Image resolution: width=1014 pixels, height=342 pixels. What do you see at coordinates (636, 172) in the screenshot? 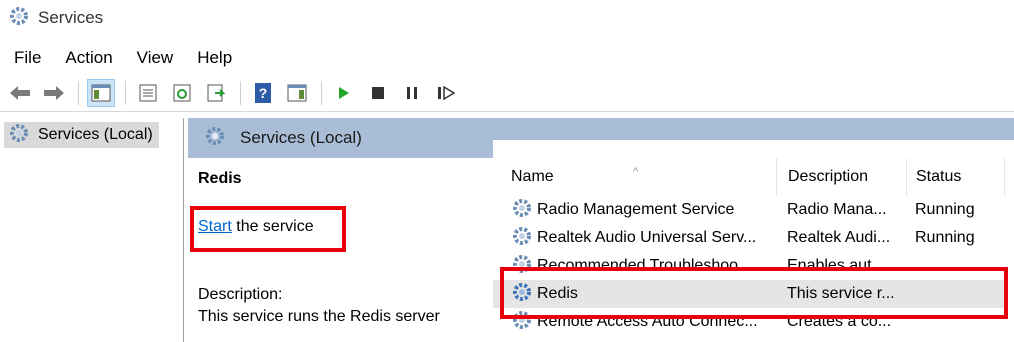
I see `sort-caret-icon: ^` at bounding box center [636, 172].